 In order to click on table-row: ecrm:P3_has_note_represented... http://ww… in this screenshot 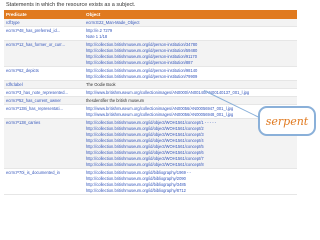, I will do `click(150, 93)`.